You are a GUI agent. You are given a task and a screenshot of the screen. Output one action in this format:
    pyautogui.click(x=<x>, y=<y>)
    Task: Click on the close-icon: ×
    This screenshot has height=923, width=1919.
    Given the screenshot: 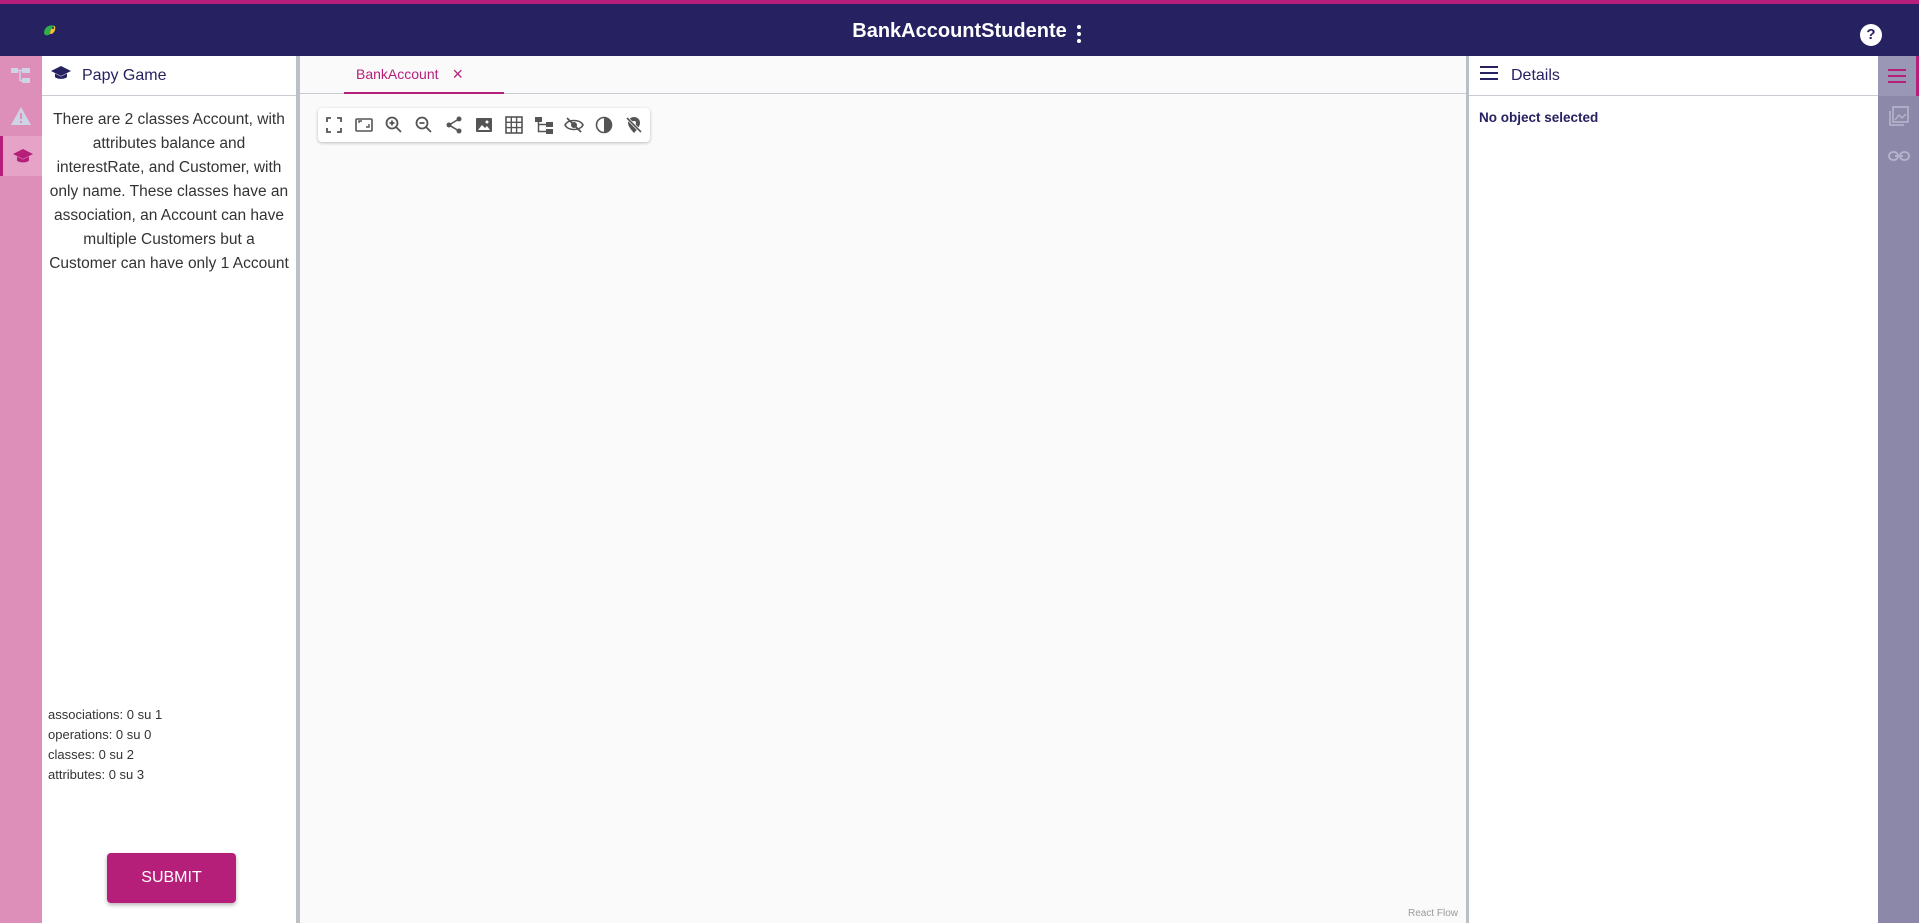 What is the action you would take?
    pyautogui.click(x=458, y=74)
    